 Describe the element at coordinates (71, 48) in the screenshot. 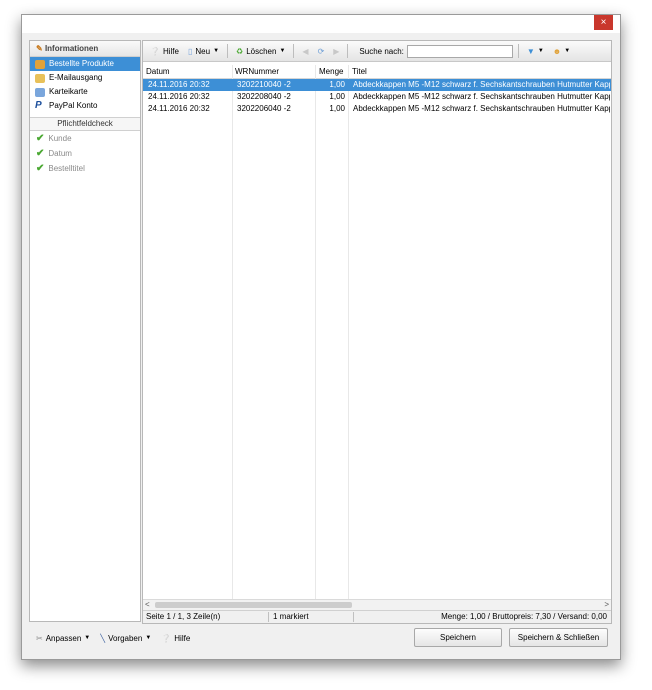

I see `sidebar-header-label: Informationen` at that location.